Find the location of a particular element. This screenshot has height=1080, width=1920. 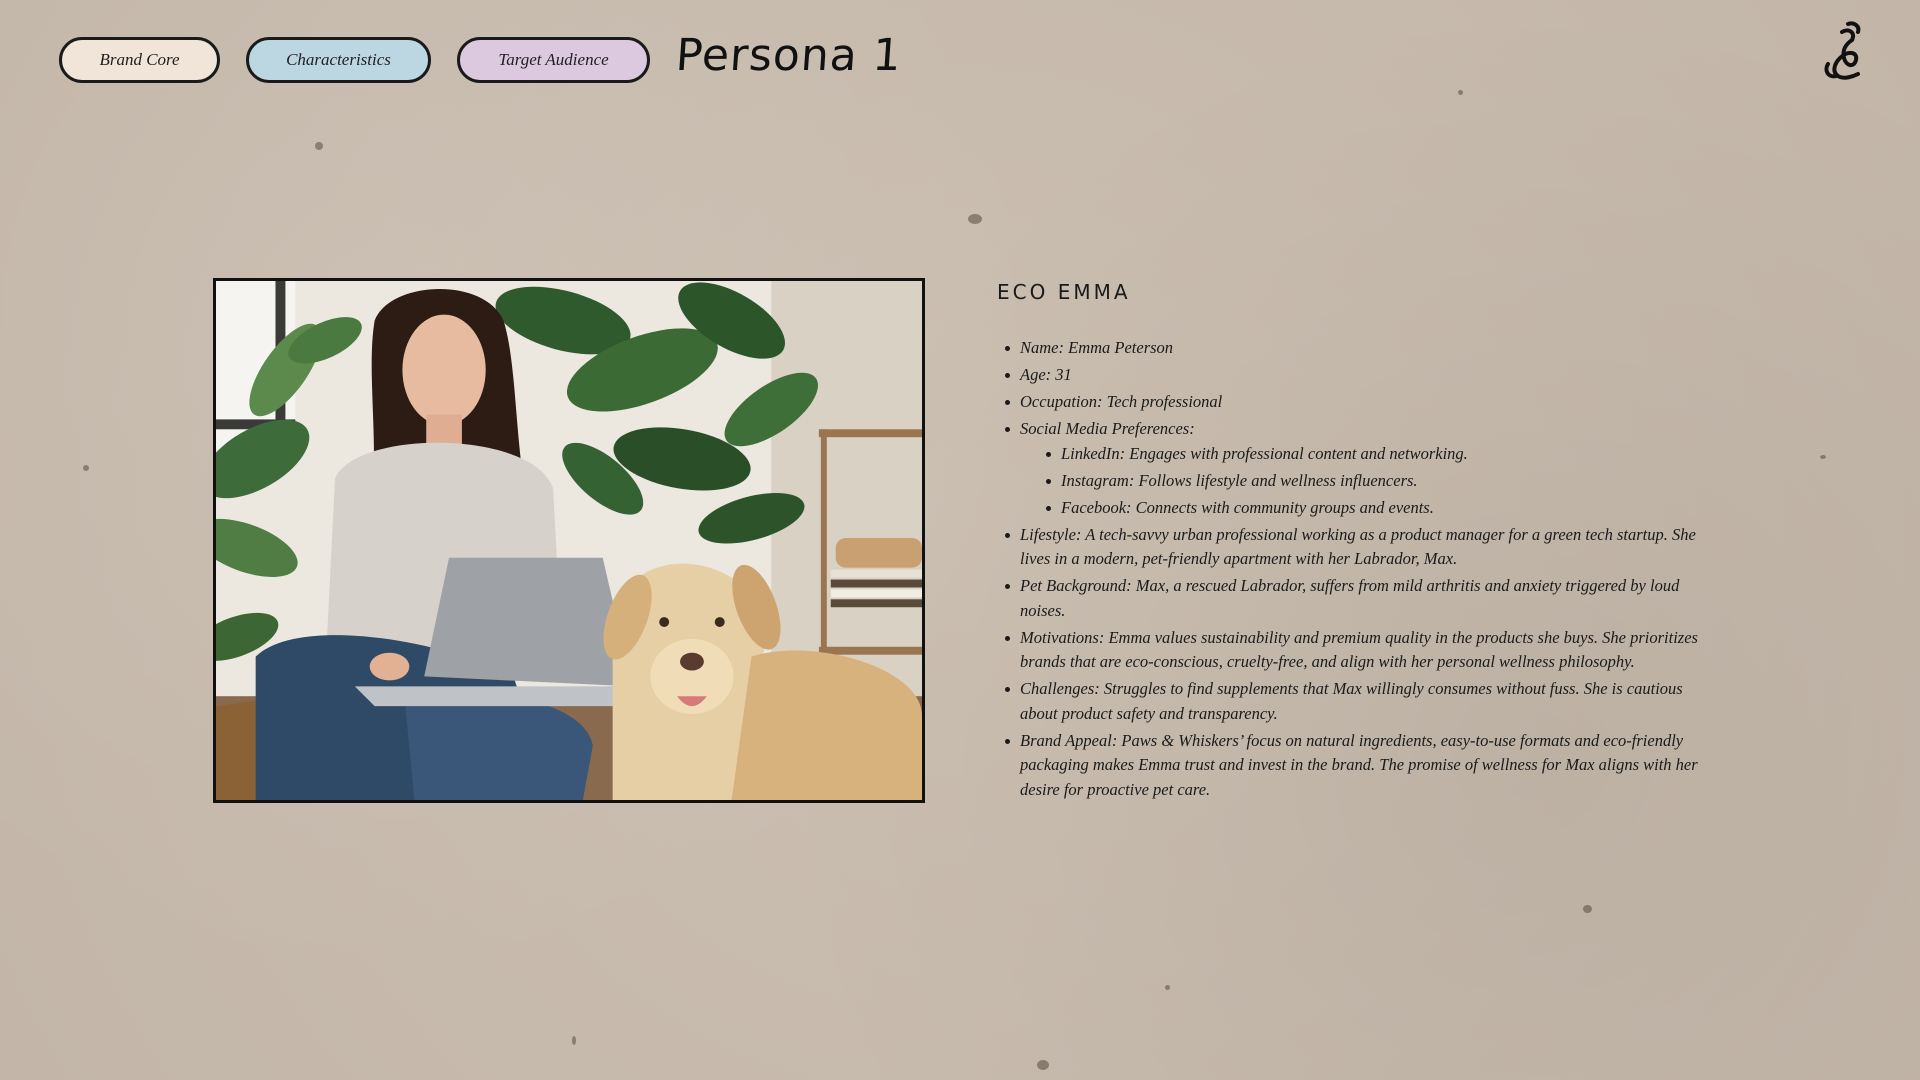

persona-heading: ECO EMMA is located at coordinates (1064, 292).